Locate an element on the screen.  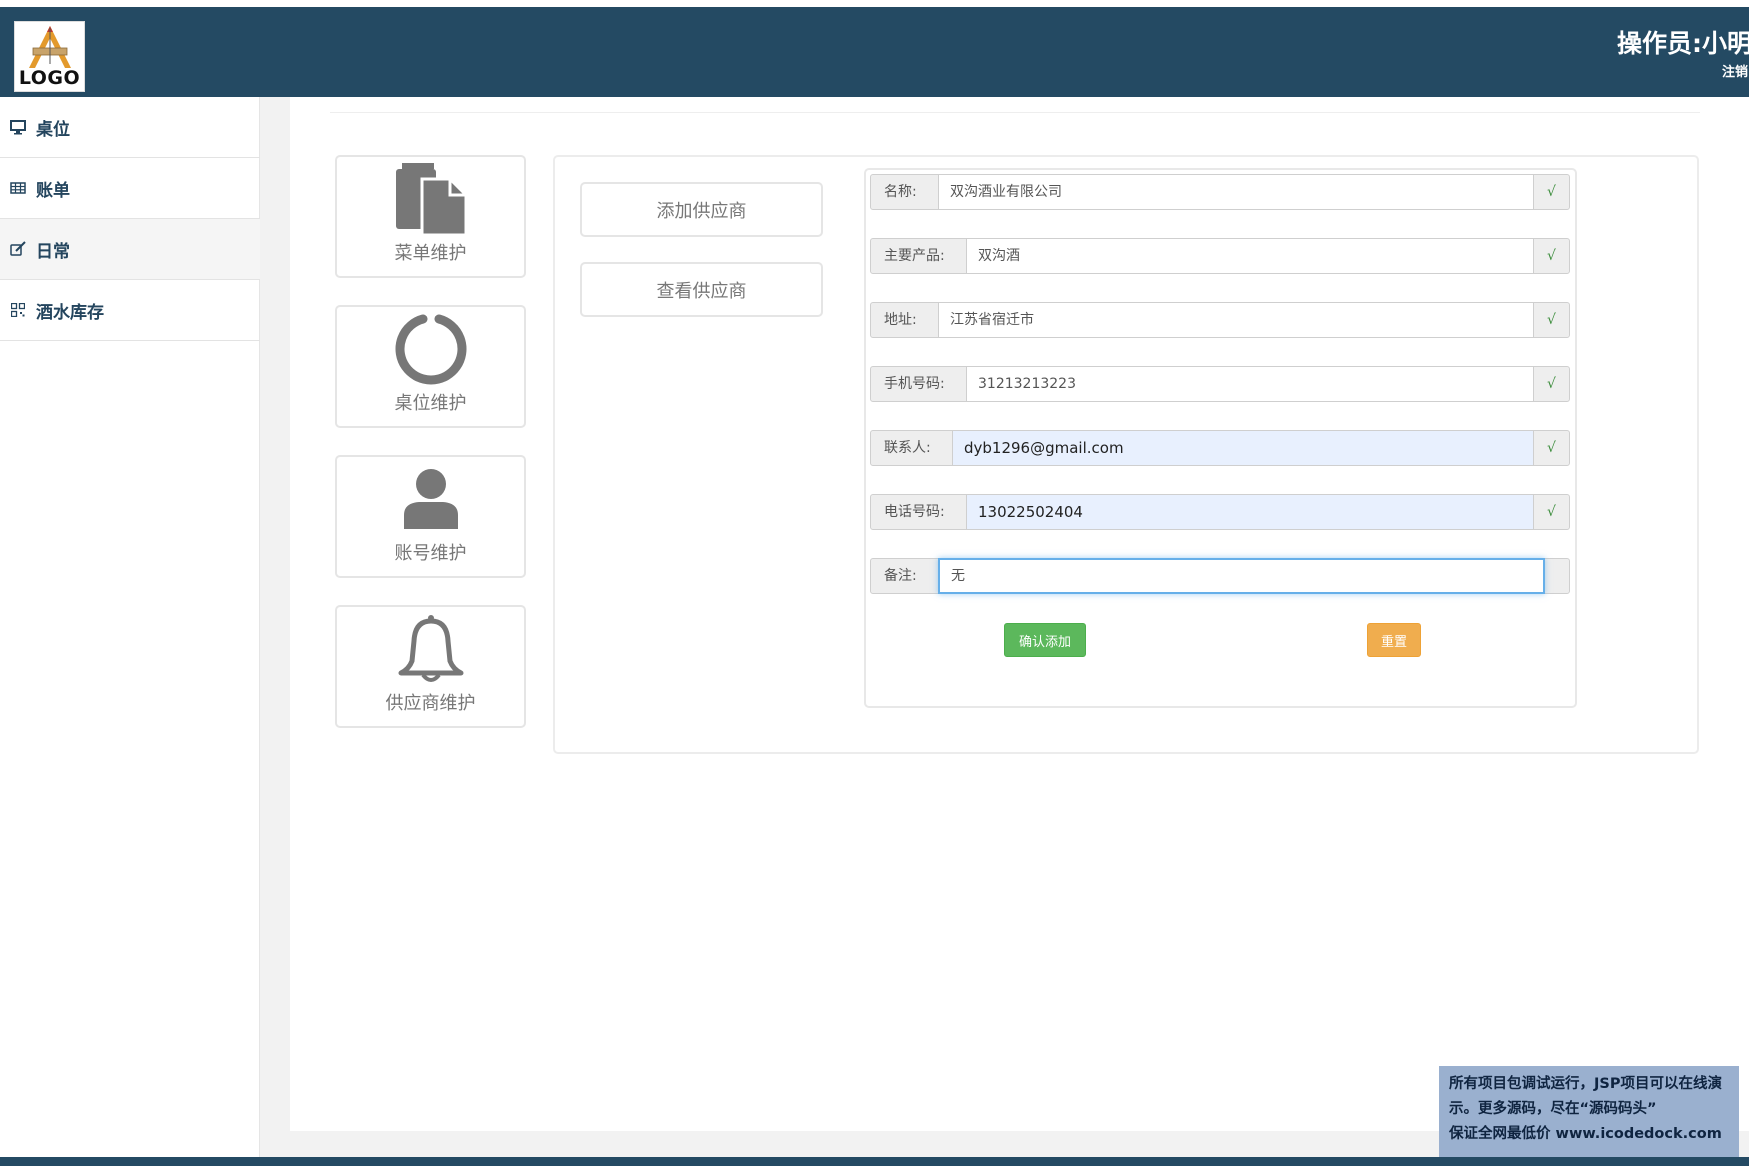
user-icon is located at coordinates (430, 499).